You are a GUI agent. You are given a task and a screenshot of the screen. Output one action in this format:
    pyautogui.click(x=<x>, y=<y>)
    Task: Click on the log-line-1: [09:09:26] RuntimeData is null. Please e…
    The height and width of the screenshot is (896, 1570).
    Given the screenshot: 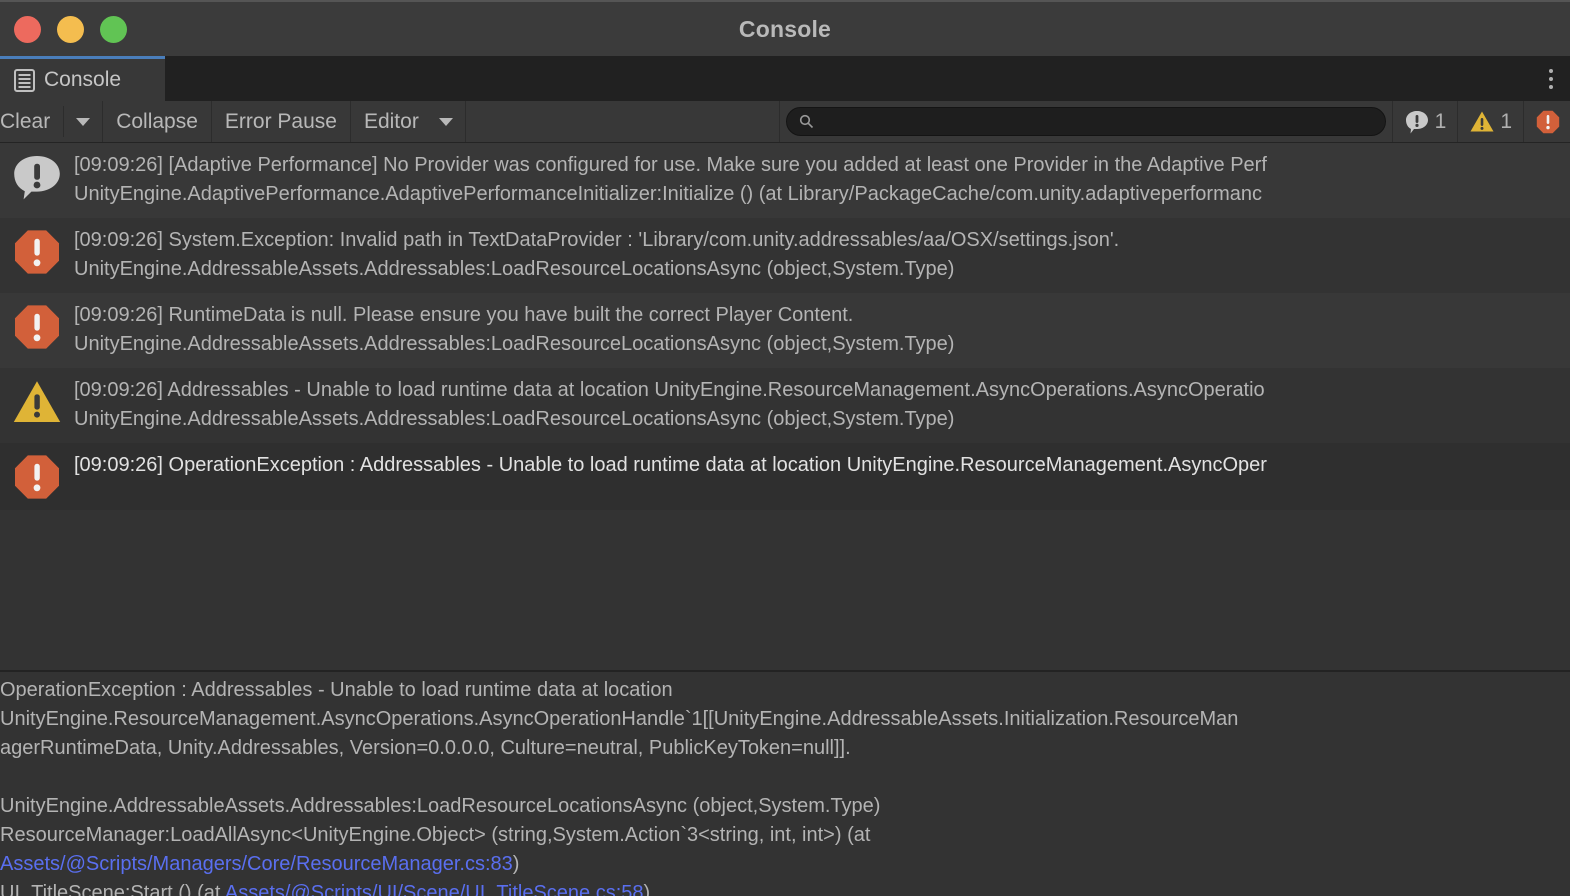 What is the action you would take?
    pyautogui.click(x=464, y=315)
    